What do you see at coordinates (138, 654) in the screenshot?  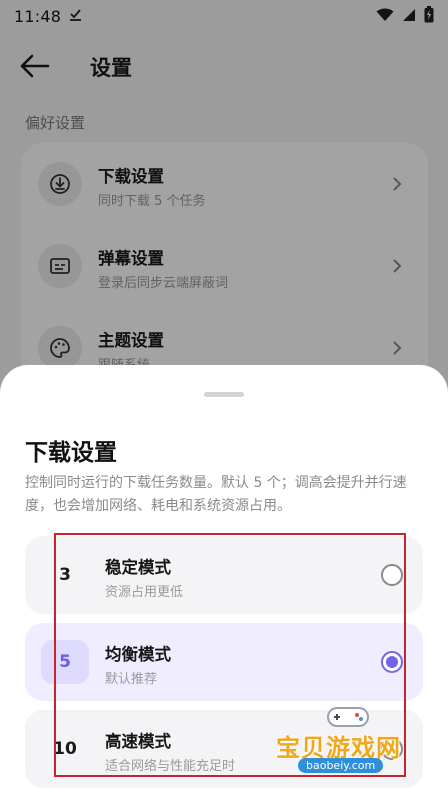 I see `option-title: 均衡模式` at bounding box center [138, 654].